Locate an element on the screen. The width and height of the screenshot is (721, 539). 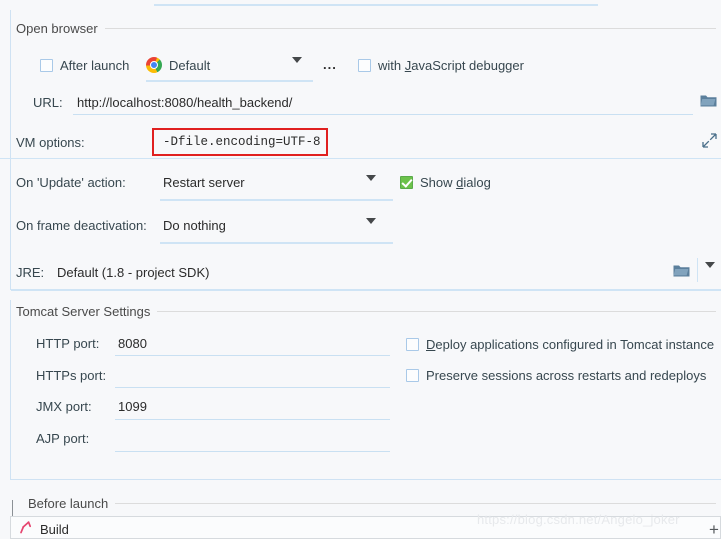
on-frame-deactivation-dropdown-caret is located at coordinates (371, 228).